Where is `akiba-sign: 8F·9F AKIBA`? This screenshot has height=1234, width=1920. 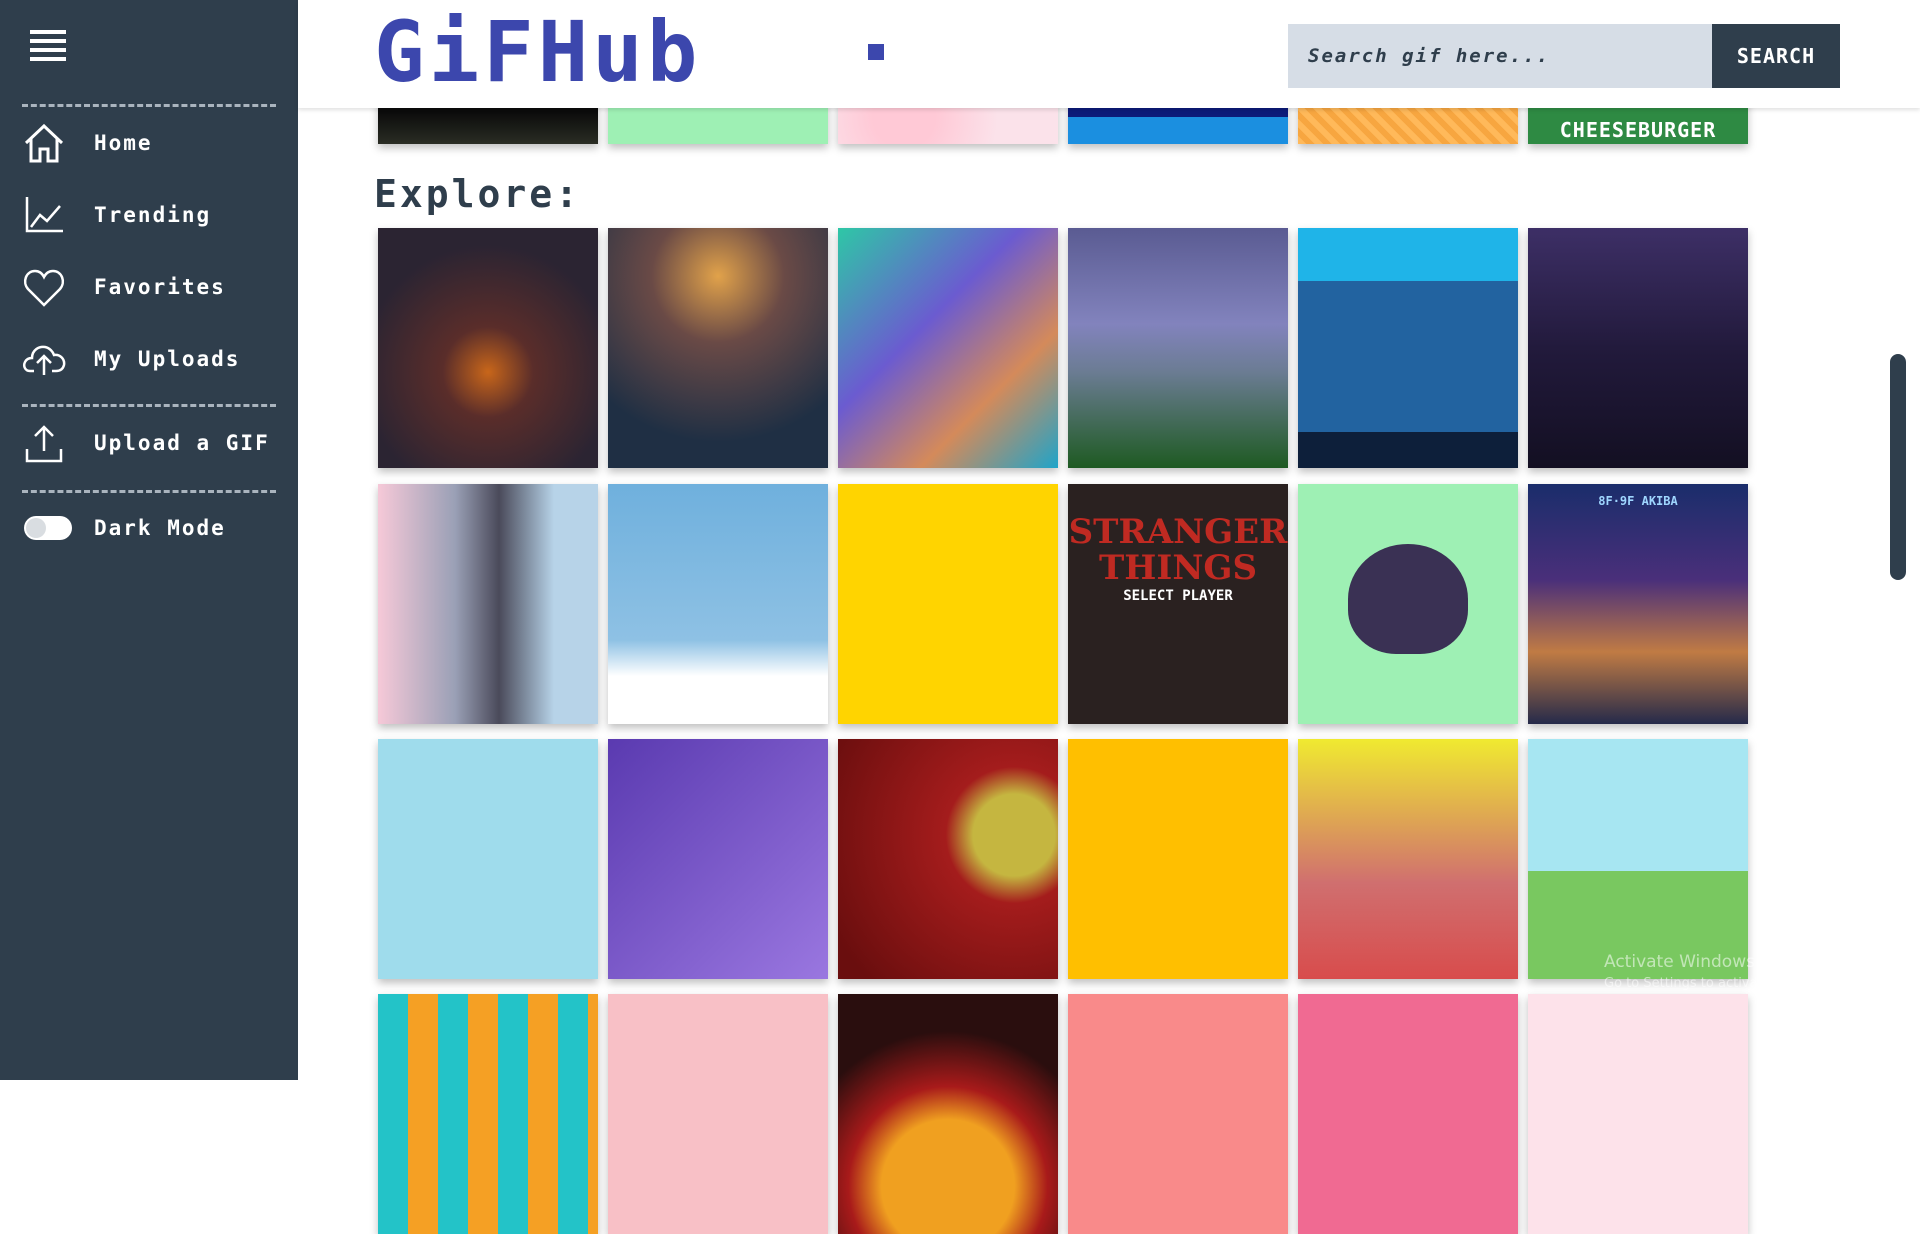
akiba-sign: 8F·9F AKIBA is located at coordinates (1638, 501).